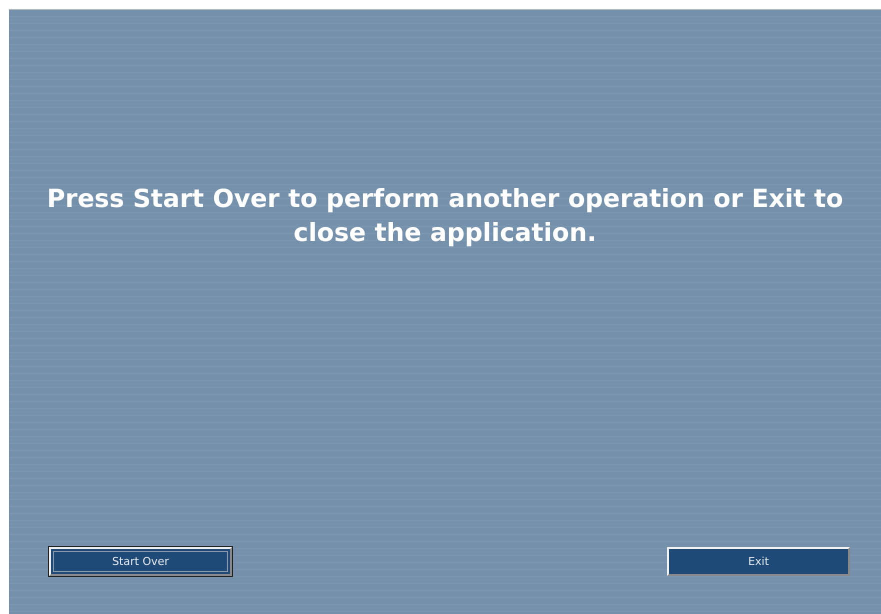 This screenshot has height=614, width=881. What do you see at coordinates (445, 216) in the screenshot?
I see `instruction-message: Press Start Over to perform another operation or Exit to close the application.` at bounding box center [445, 216].